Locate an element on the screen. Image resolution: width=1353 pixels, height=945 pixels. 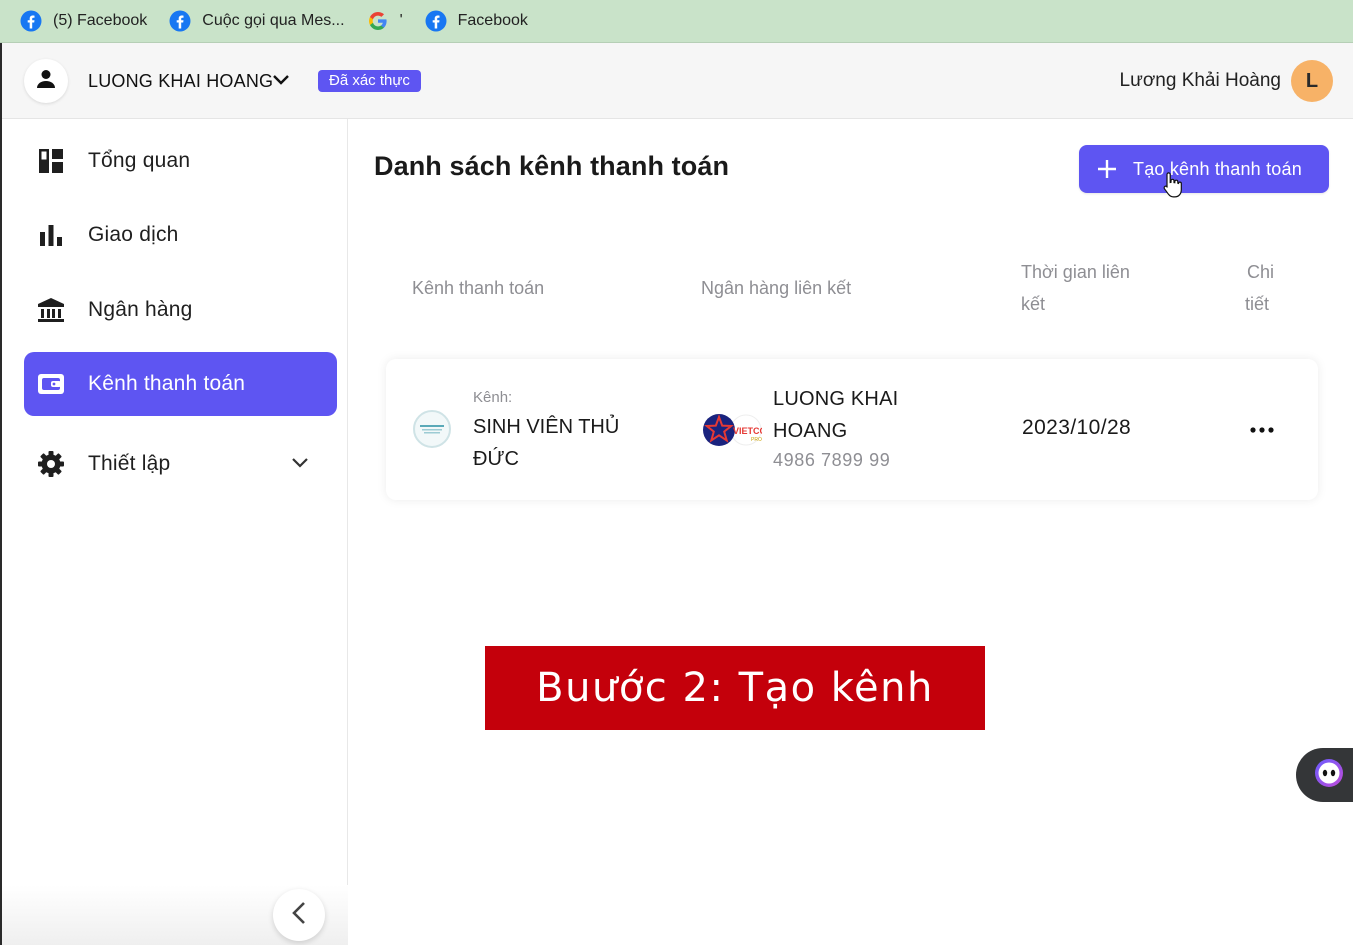
bookmark-label: ' is located at coordinates (401, 20).